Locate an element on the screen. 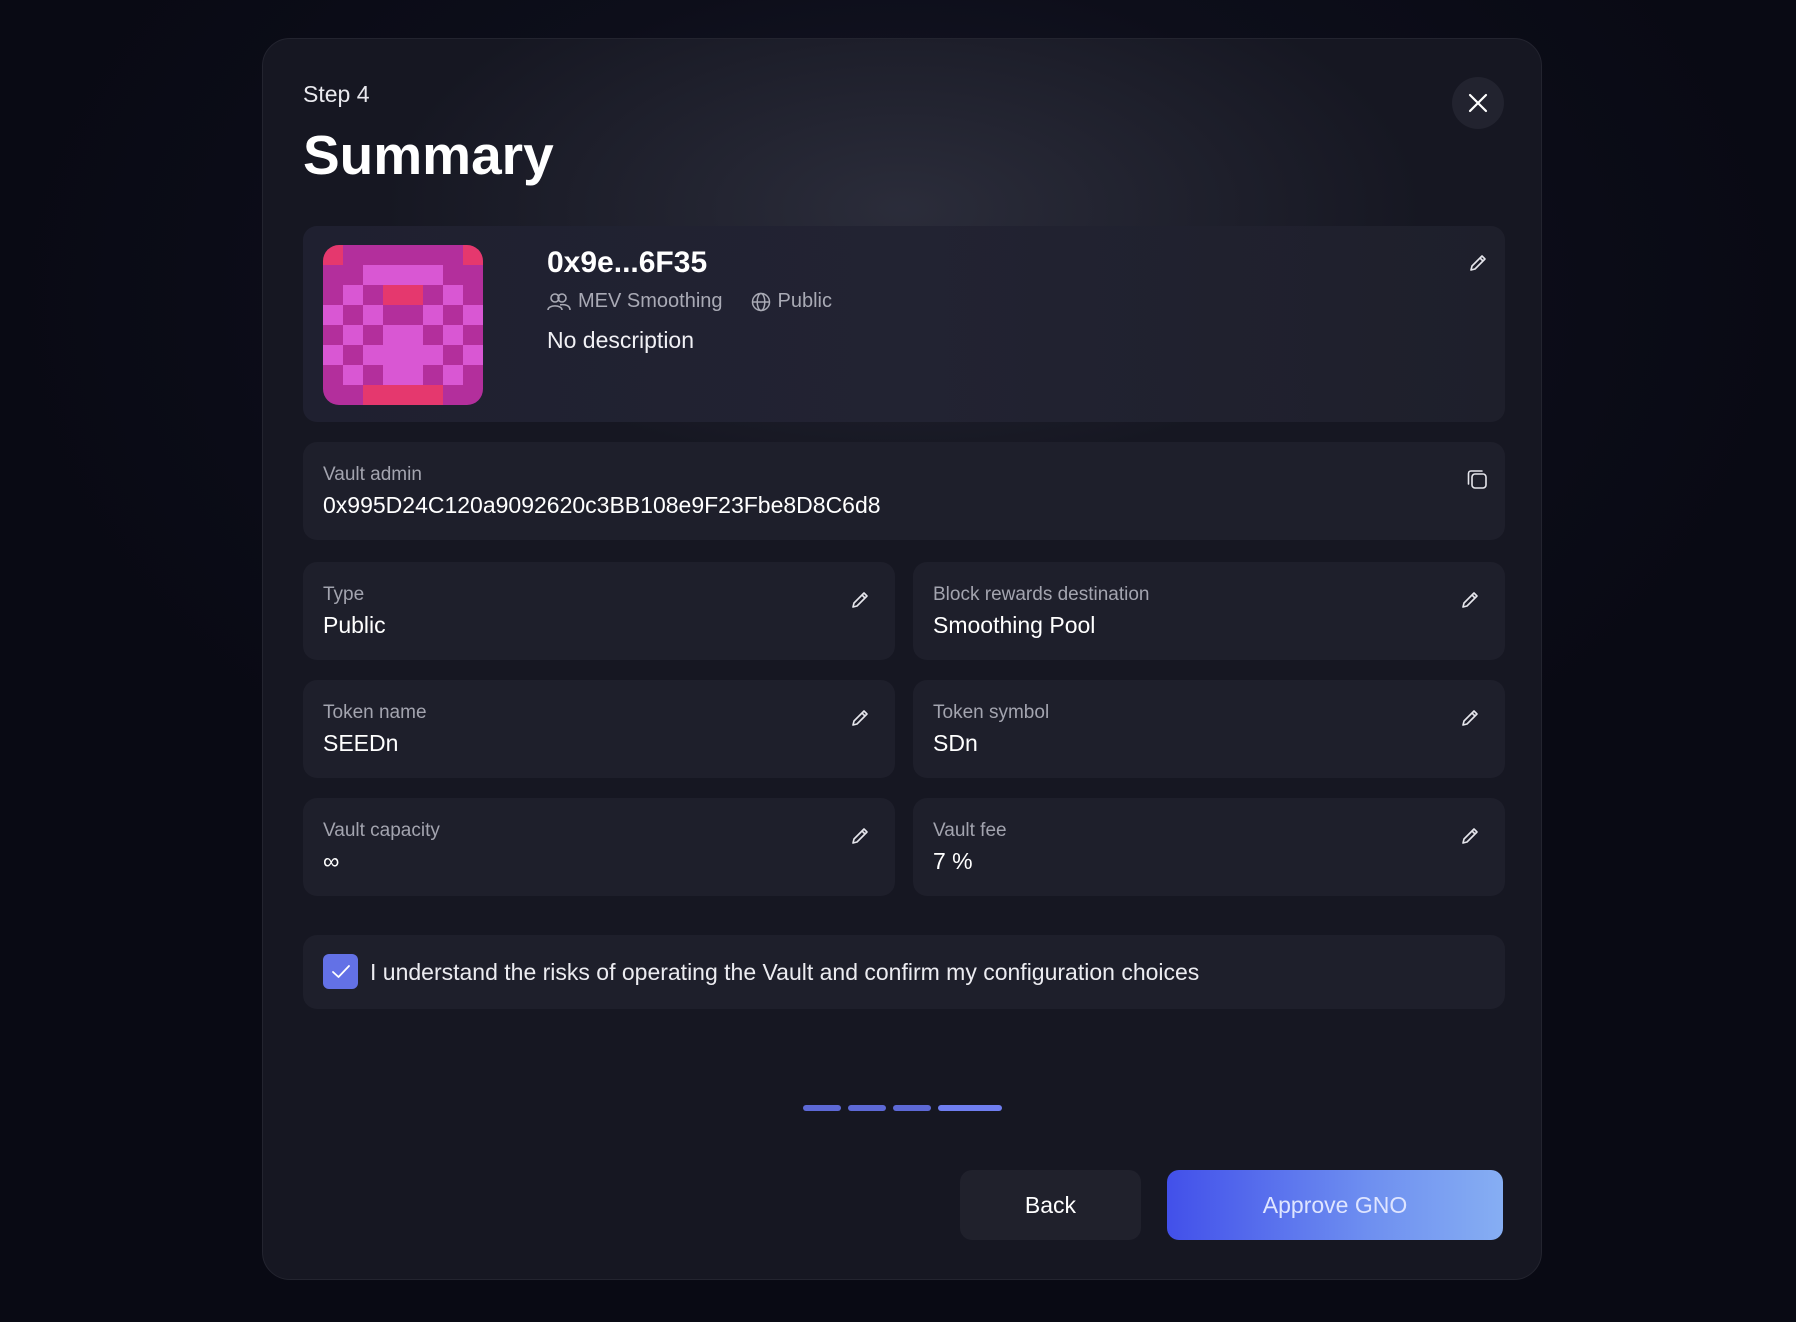 The width and height of the screenshot is (1796, 1322). rewards-label: Block rewards destination is located at coordinates (1041, 594).